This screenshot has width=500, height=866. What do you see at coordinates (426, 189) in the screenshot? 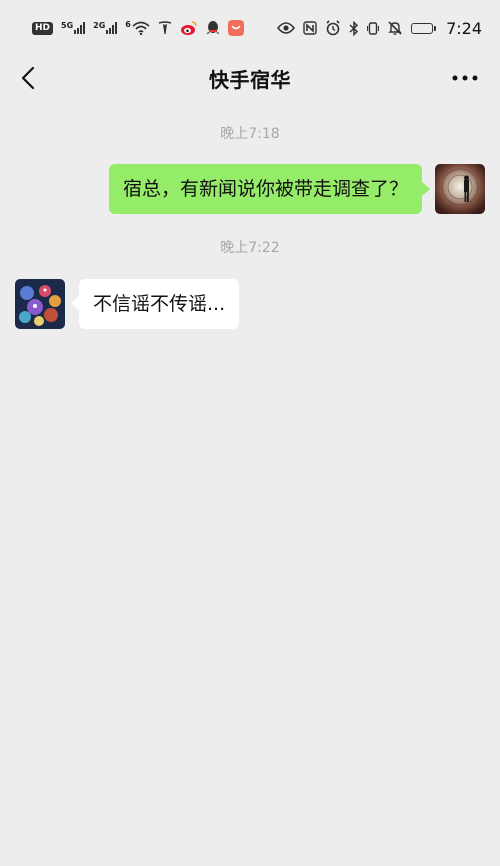
I see `outgoing-bubble-tail` at bounding box center [426, 189].